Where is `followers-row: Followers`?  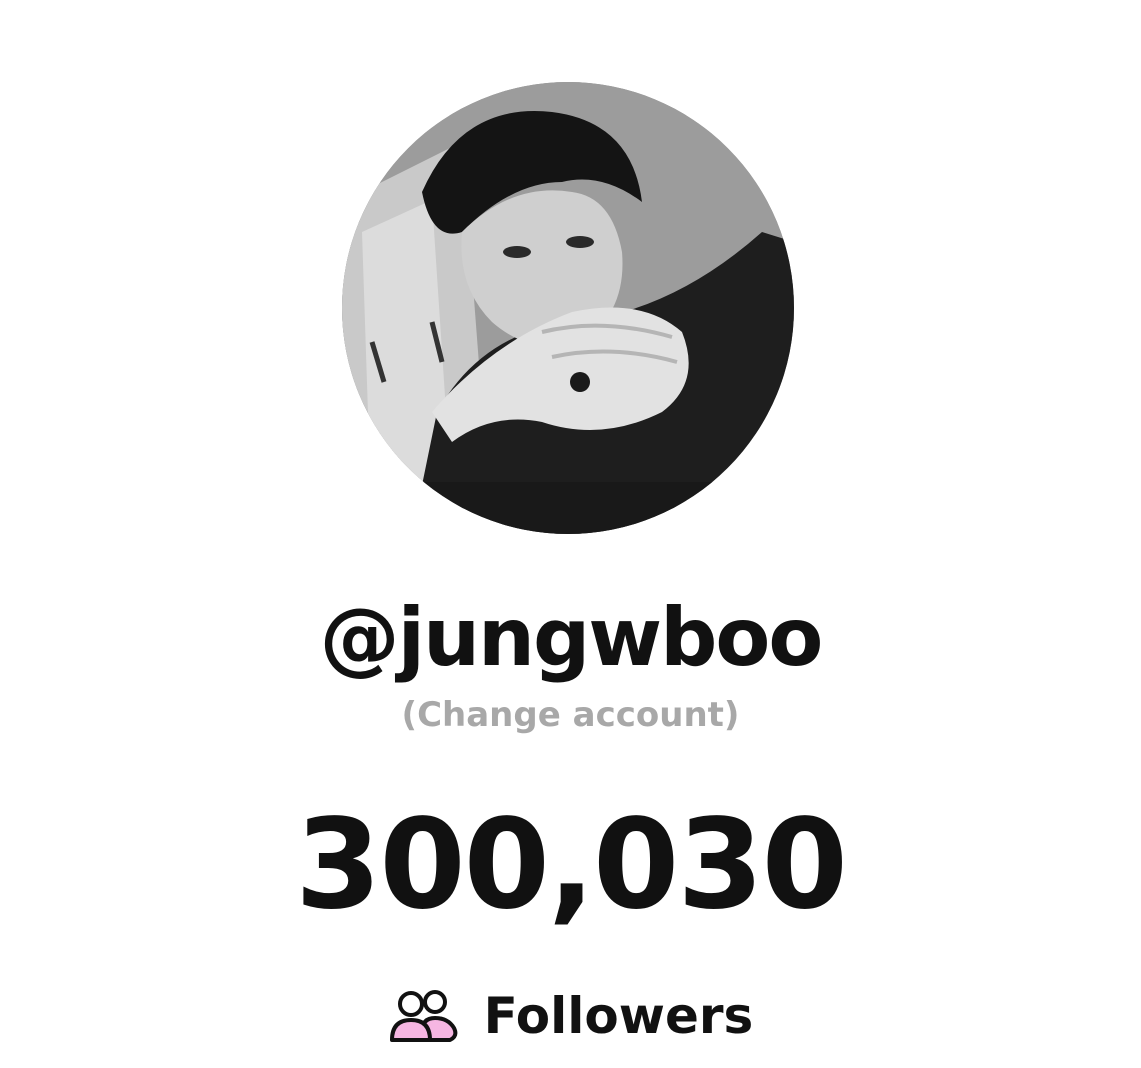
followers-row: Followers is located at coordinates (570, 1016).